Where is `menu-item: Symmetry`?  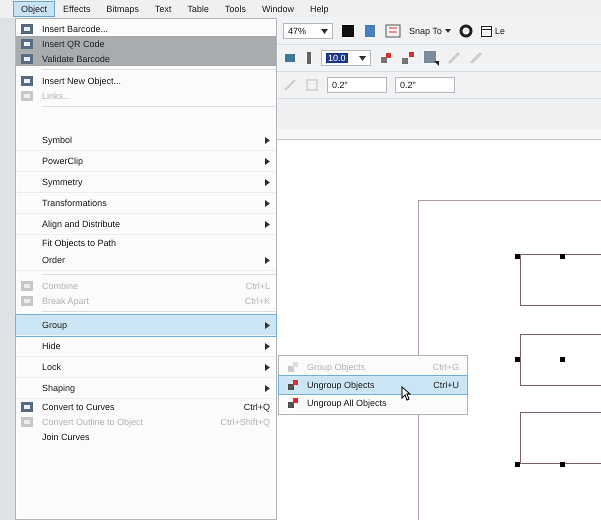
menu-item: Symmetry is located at coordinates (146, 182).